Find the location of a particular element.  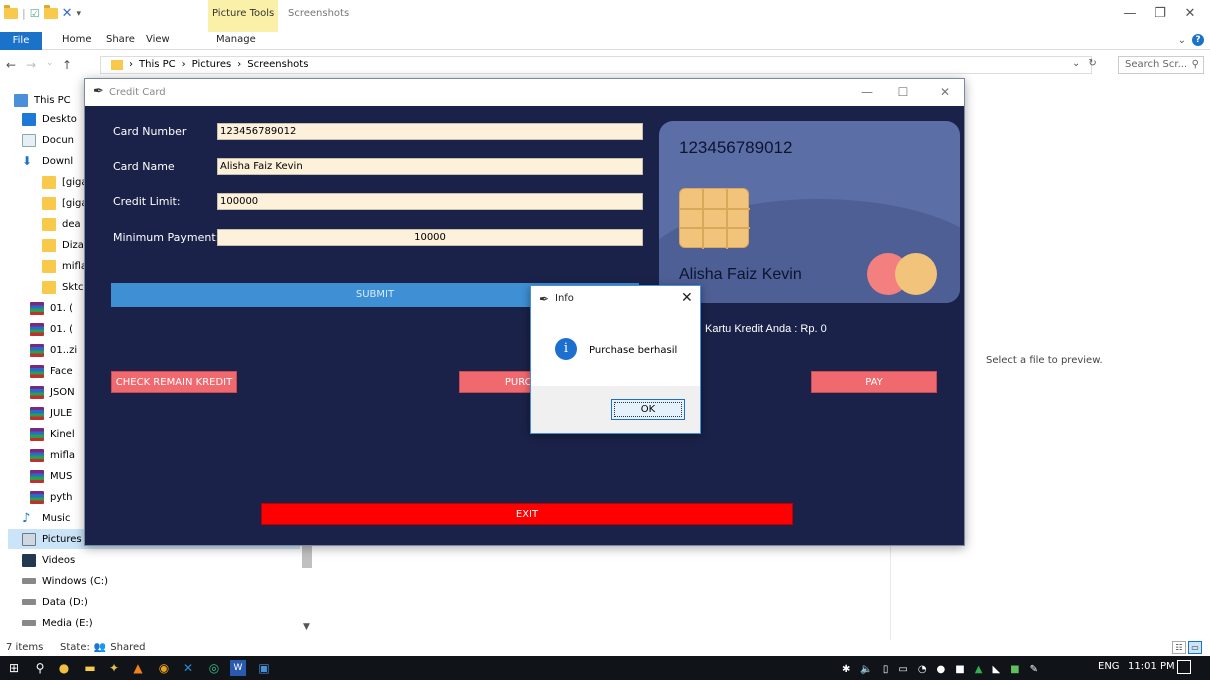

nav-item-downloads: ⬇ Downl is located at coordinates (47, 161).